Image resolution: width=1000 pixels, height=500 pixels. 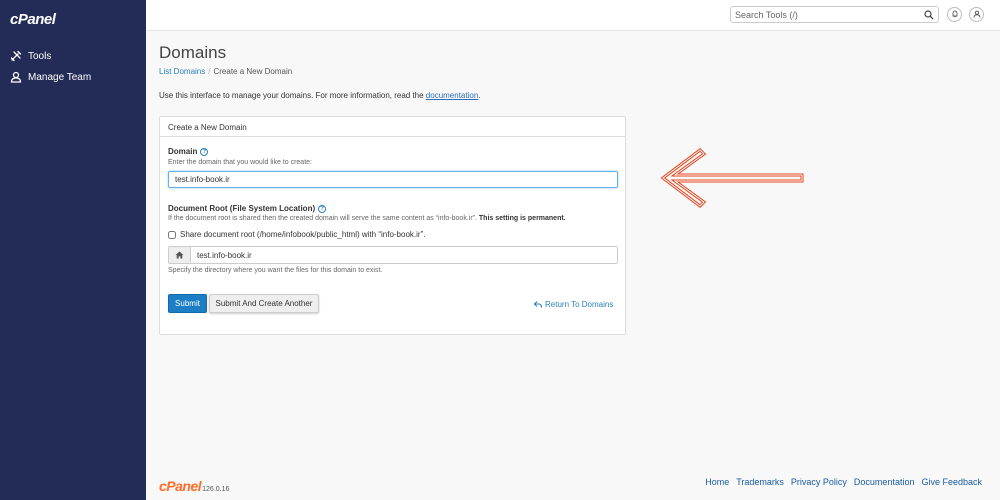 I want to click on sidebar-item-label: Tools, so click(x=40, y=56).